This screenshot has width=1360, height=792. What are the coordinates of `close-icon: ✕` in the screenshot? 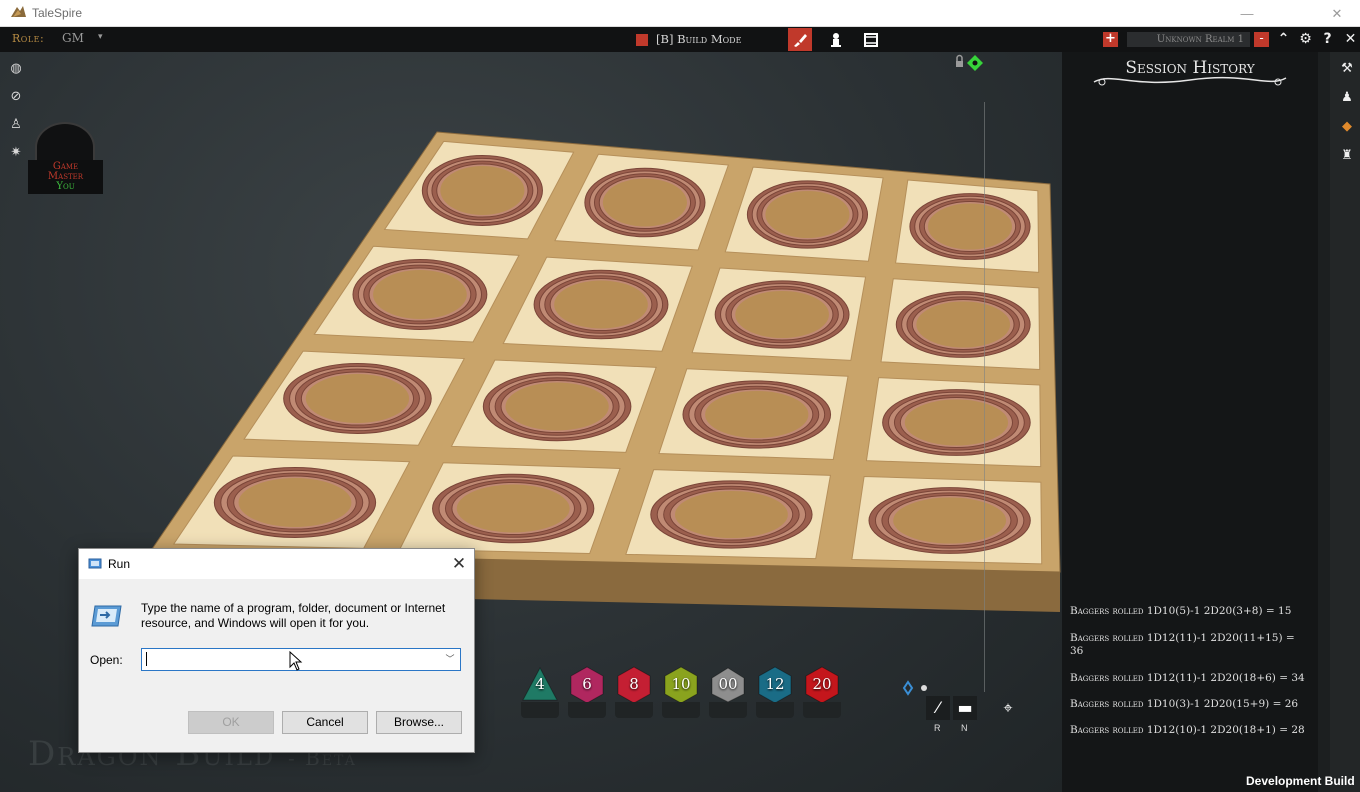 It's located at (1350, 39).